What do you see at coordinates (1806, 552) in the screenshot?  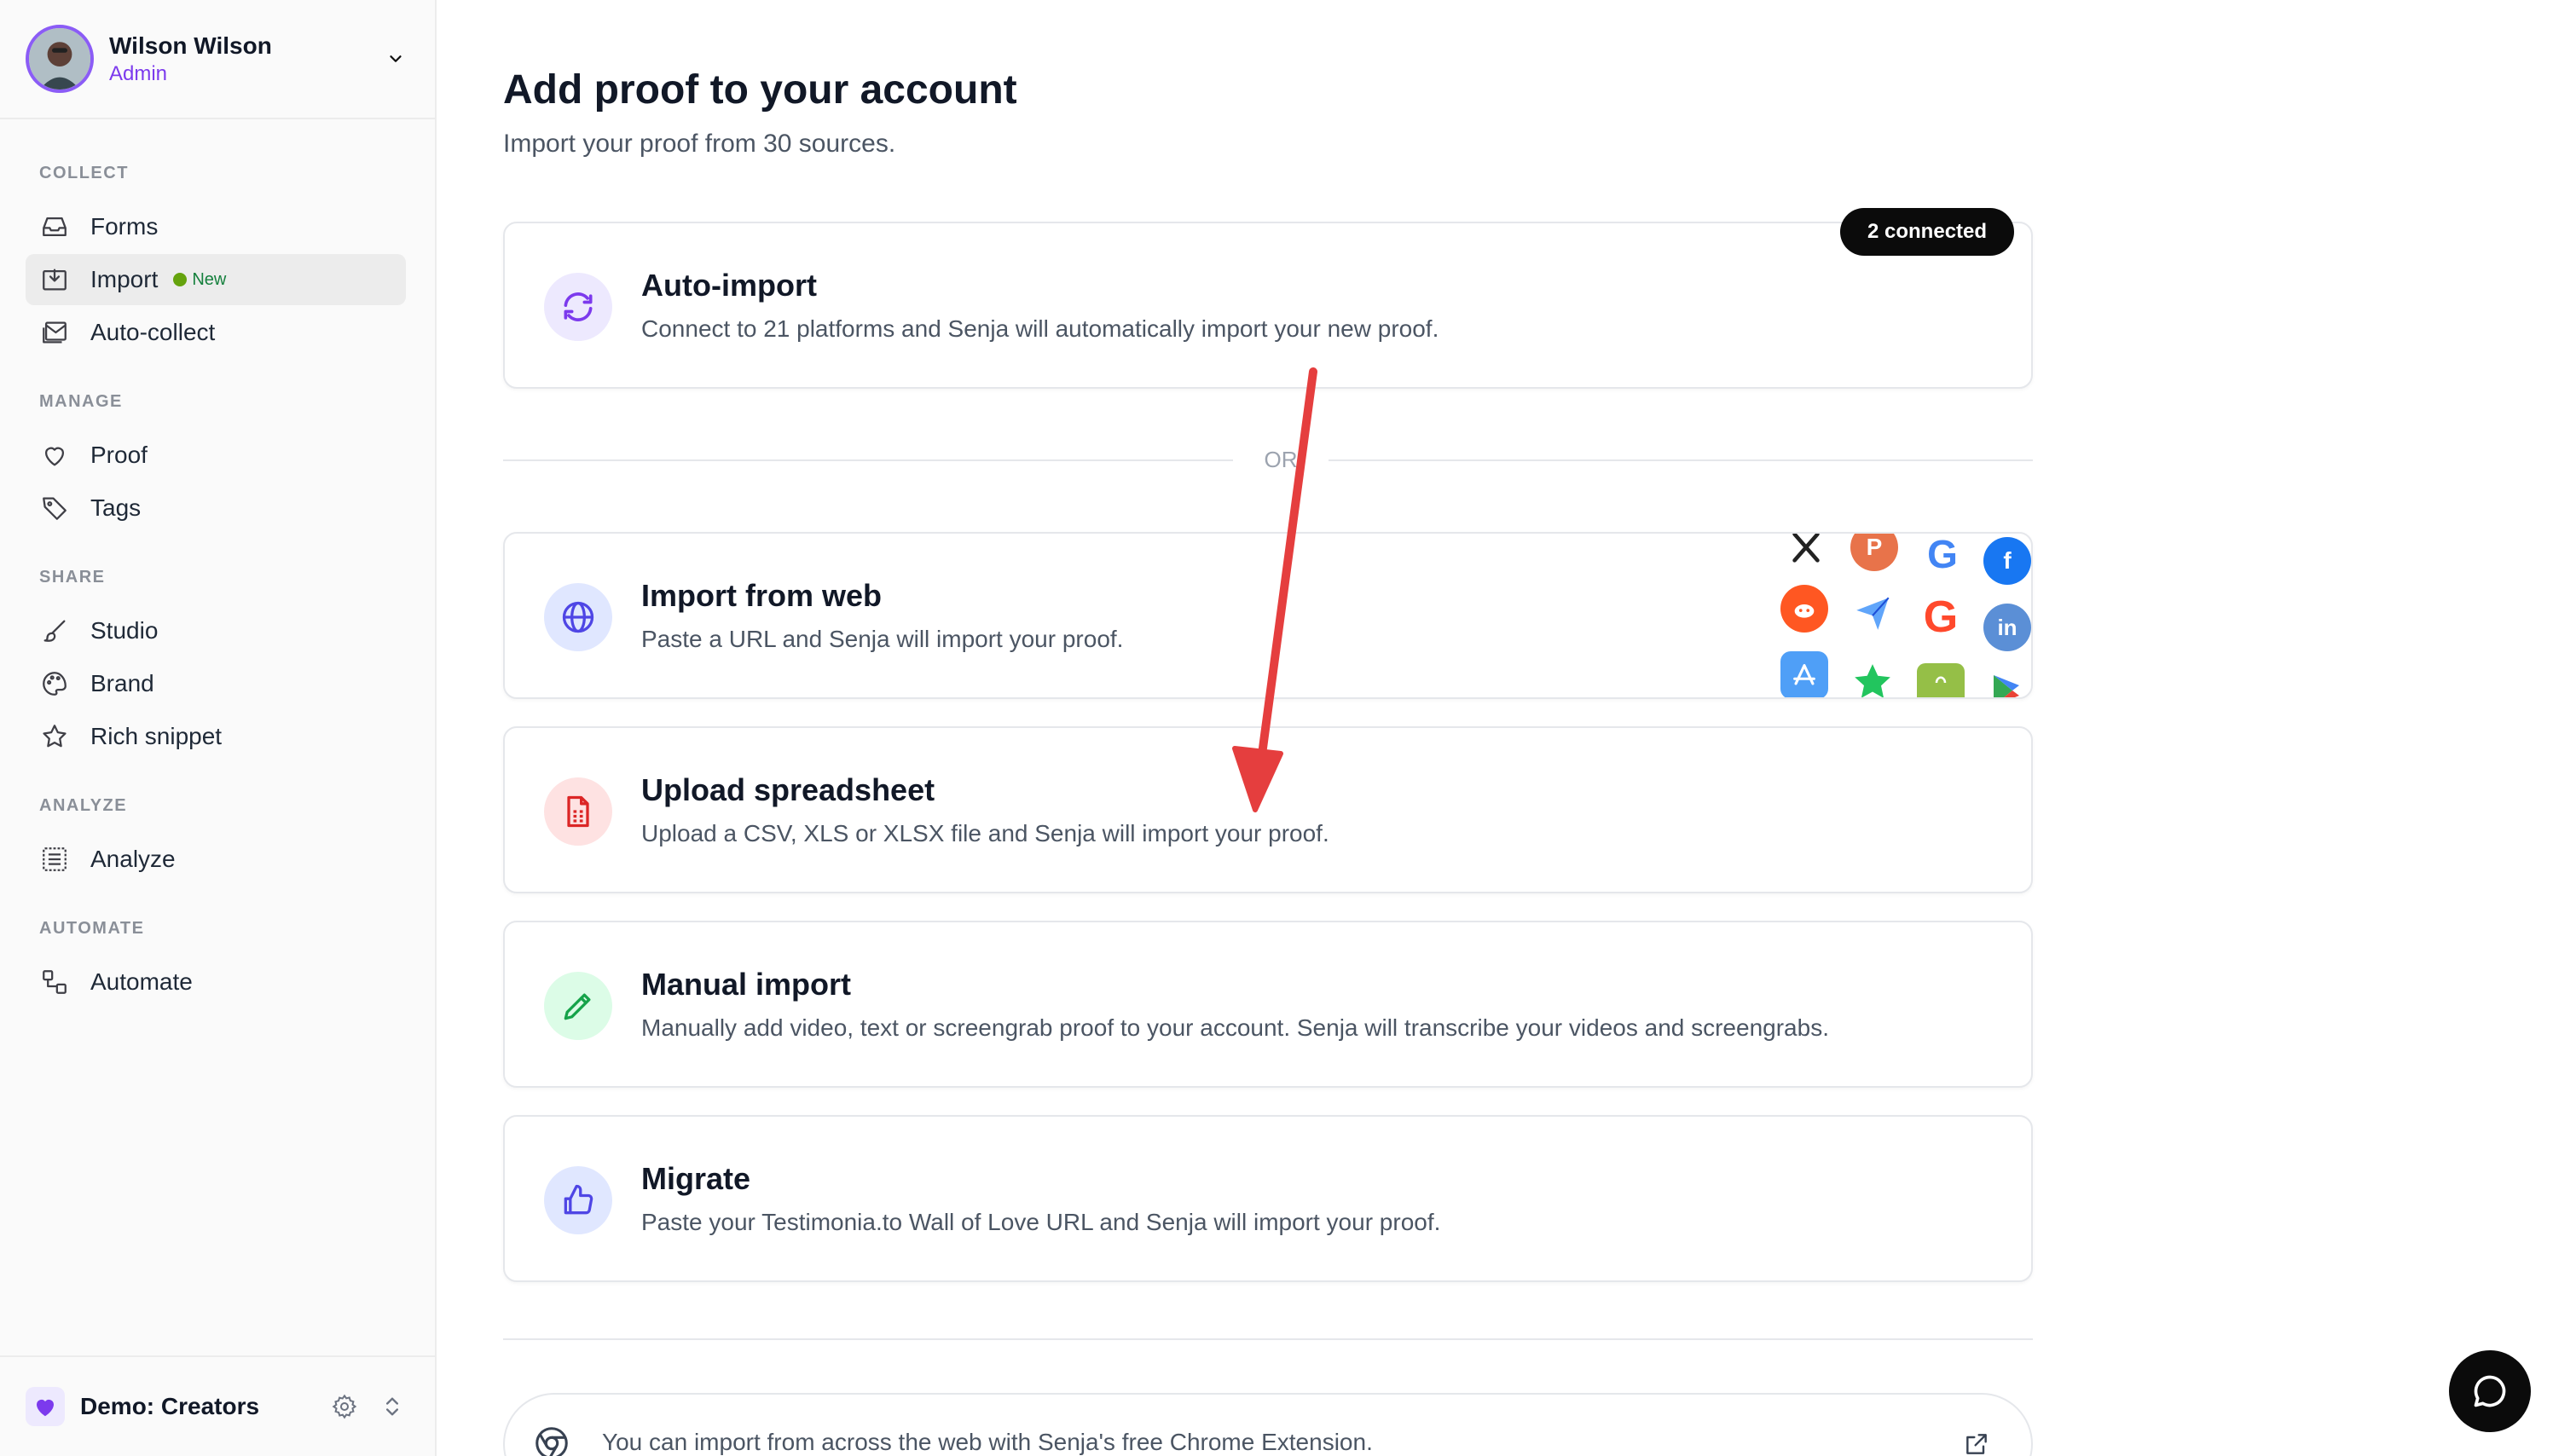 I see `x-logo-icon` at bounding box center [1806, 552].